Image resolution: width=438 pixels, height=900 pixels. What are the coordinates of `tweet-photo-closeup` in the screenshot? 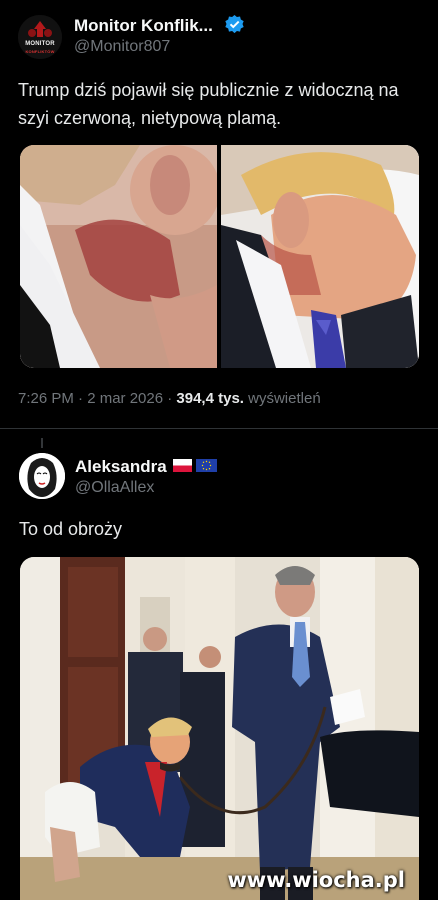 It's located at (118, 256).